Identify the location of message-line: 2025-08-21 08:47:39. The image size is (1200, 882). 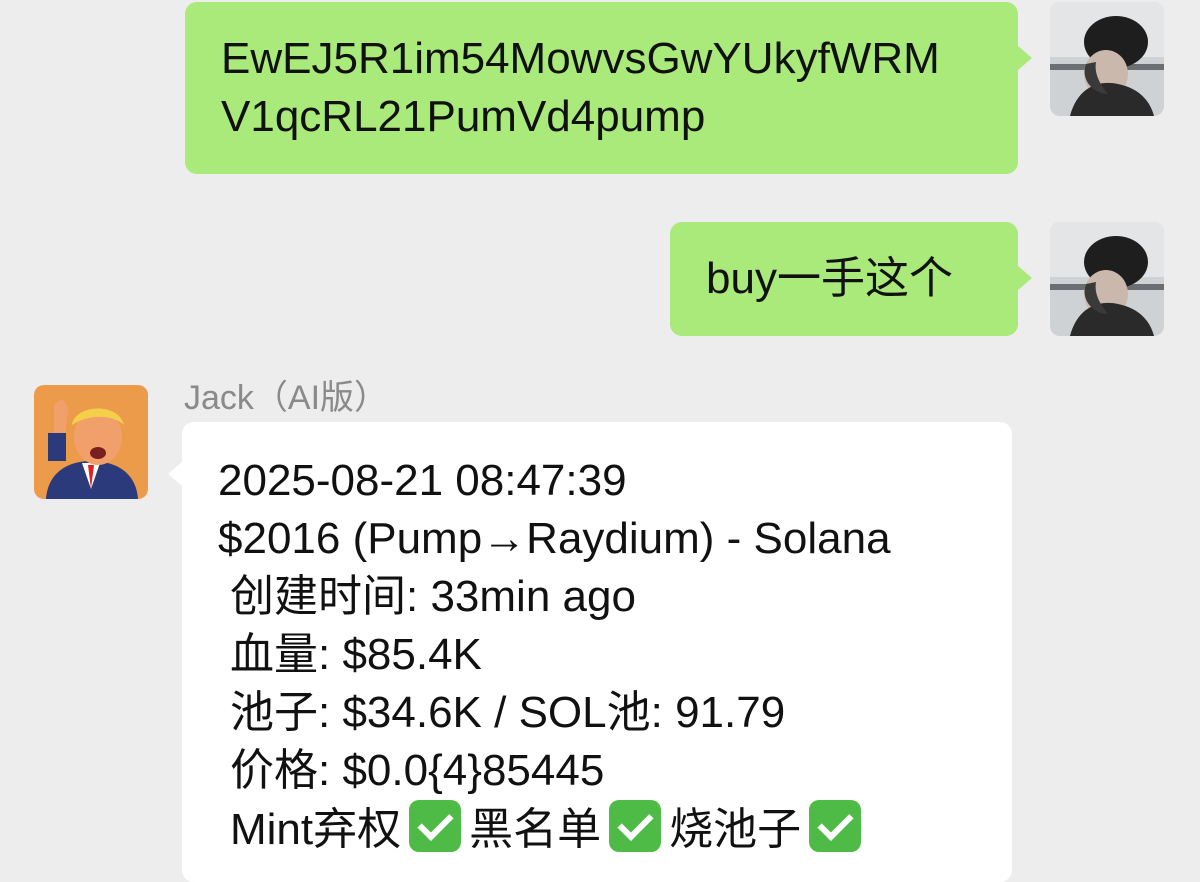
(422, 480).